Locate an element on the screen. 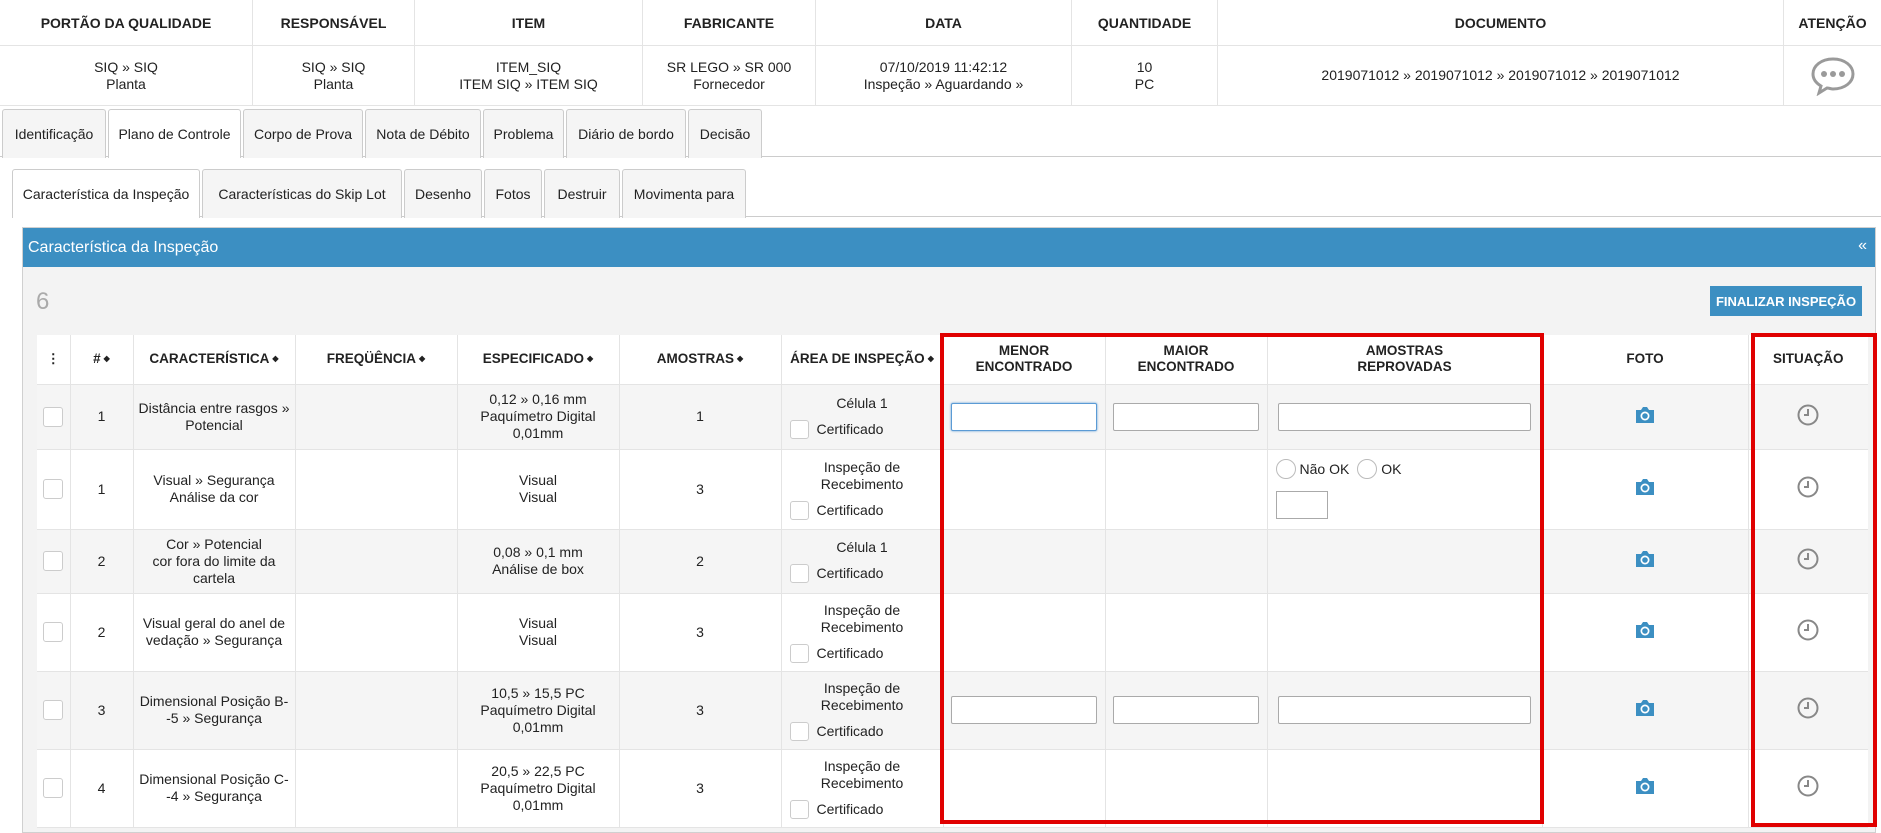 This screenshot has width=1881, height=833. col-header-label: ÁREA DE INSPEÇÃO is located at coordinates (857, 359).